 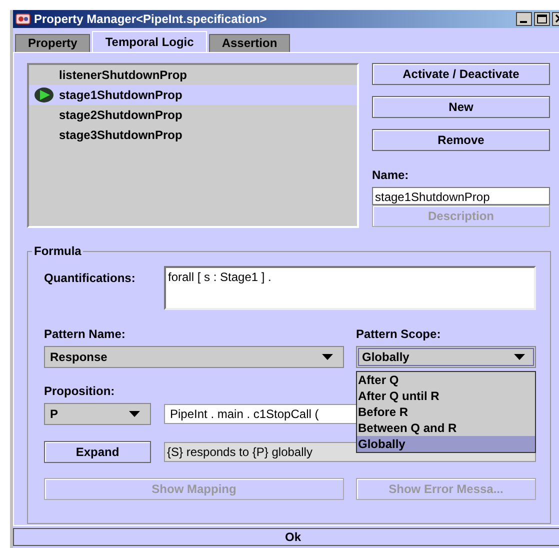 What do you see at coordinates (97, 452) in the screenshot?
I see `expand-button: Expand` at bounding box center [97, 452].